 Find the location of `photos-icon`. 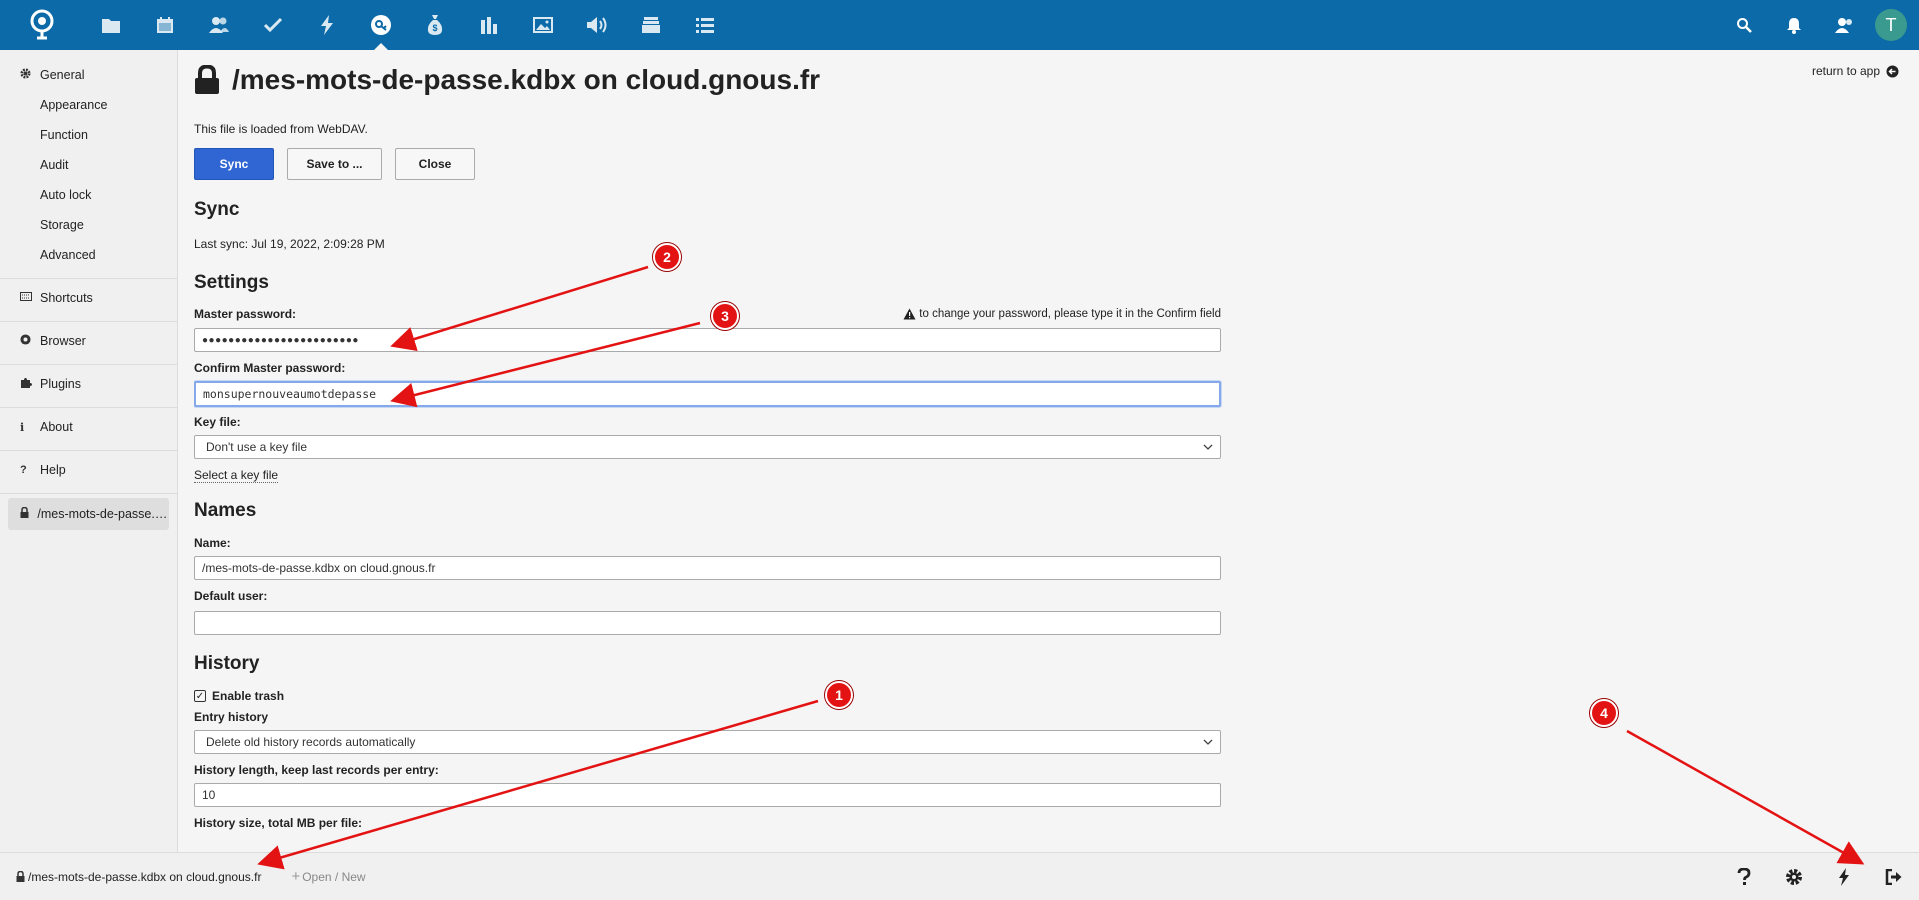

photos-icon is located at coordinates (543, 25).